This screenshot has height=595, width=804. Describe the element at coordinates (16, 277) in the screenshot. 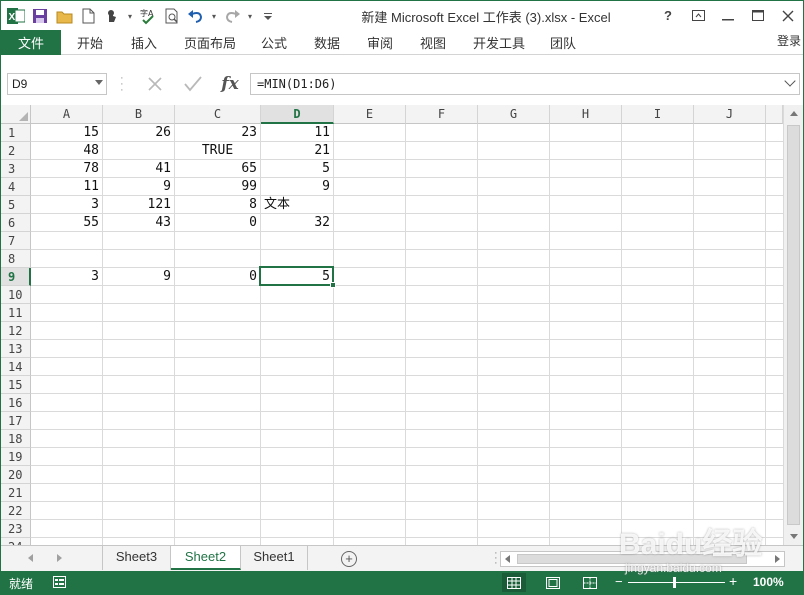

I see `row-header-9: 9` at that location.